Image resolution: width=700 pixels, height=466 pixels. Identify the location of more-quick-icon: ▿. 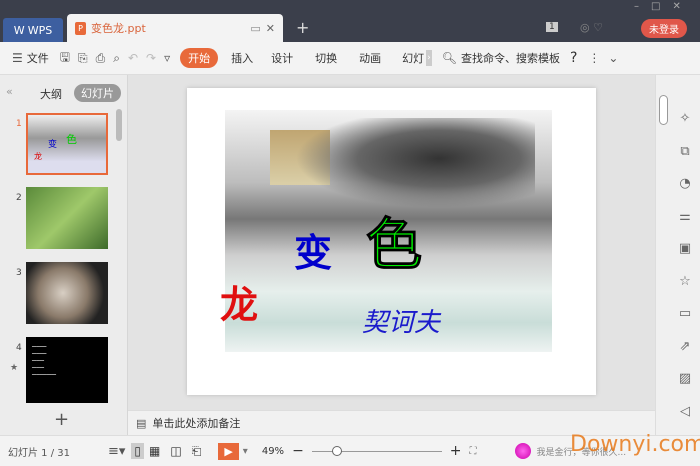
(167, 58).